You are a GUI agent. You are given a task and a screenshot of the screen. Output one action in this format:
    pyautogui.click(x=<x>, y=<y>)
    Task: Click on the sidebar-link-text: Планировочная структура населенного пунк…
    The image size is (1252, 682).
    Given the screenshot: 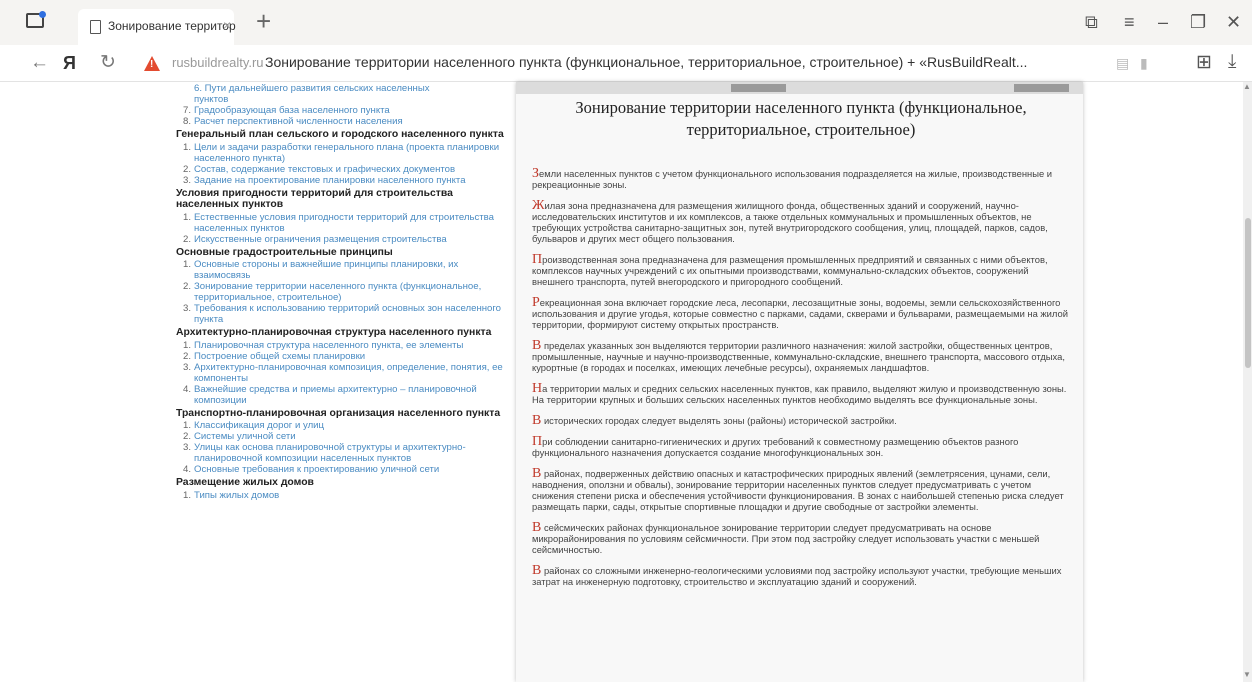 What is the action you would take?
    pyautogui.click(x=328, y=345)
    